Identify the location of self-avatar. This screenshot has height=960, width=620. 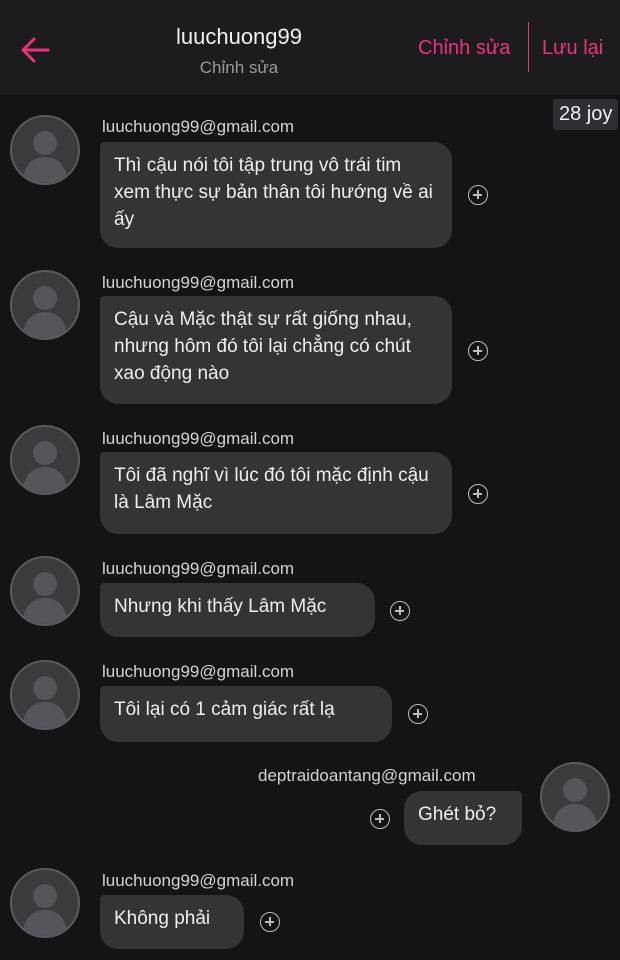
(575, 797).